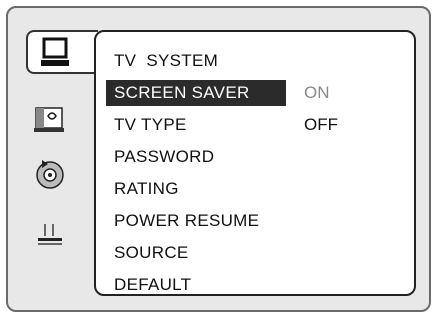 This screenshot has height=325, width=440. Describe the element at coordinates (255, 254) in the screenshot. I see `menu-item: SOURCE` at that location.